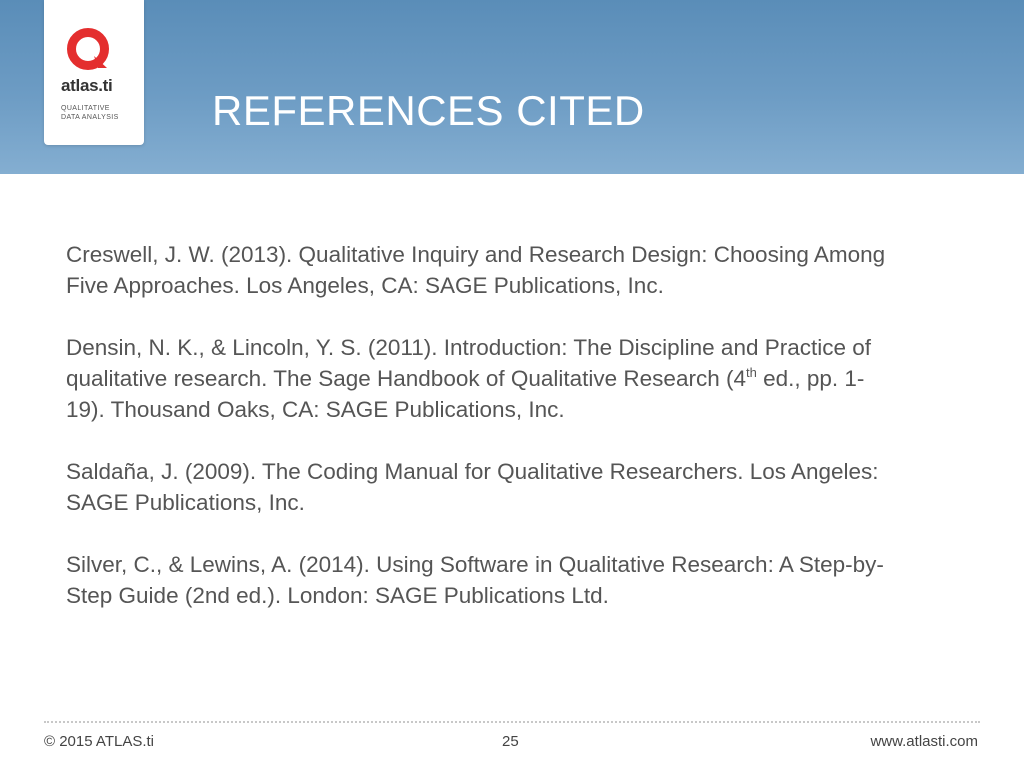 The height and width of the screenshot is (768, 1024). Describe the element at coordinates (512, 722) in the screenshot. I see `footer-divider` at that location.